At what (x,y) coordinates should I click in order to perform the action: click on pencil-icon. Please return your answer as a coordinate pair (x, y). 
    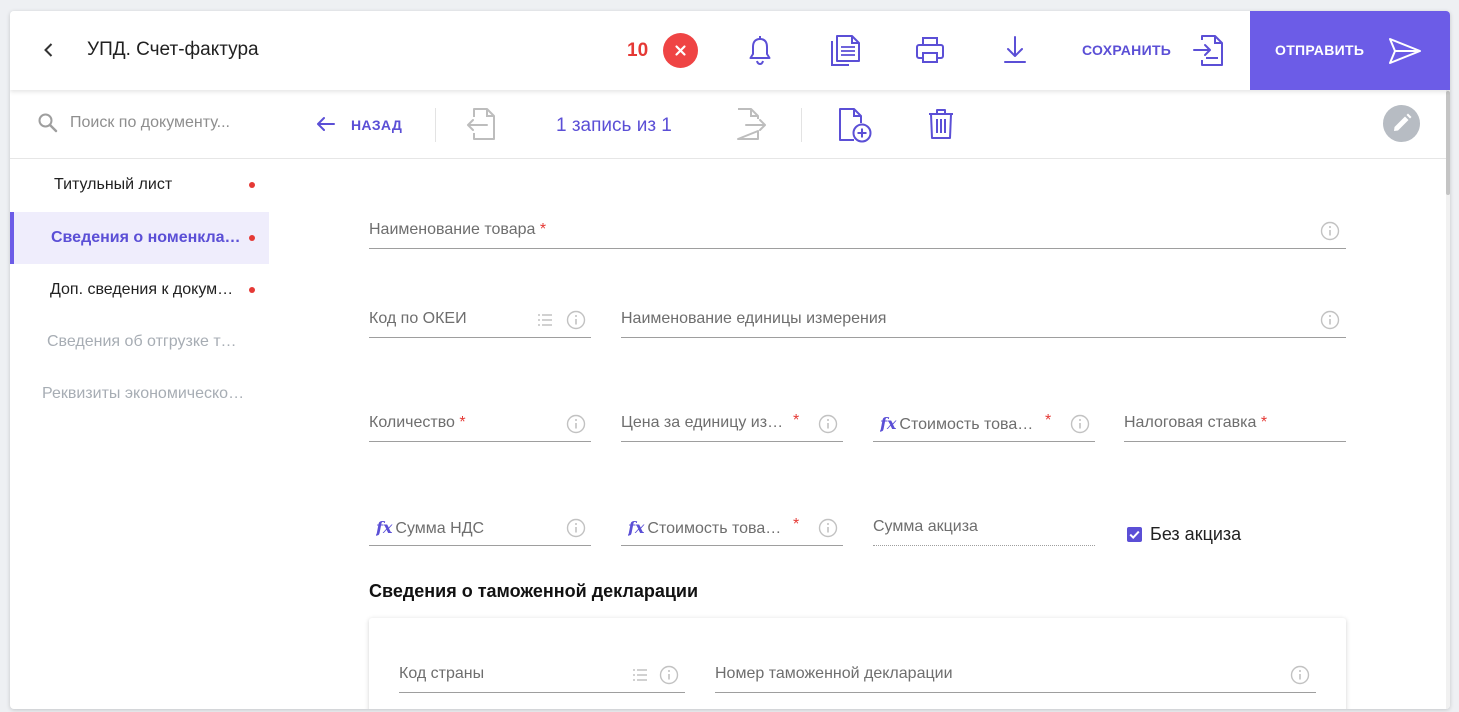
    Looking at the image, I should click on (1403, 122).